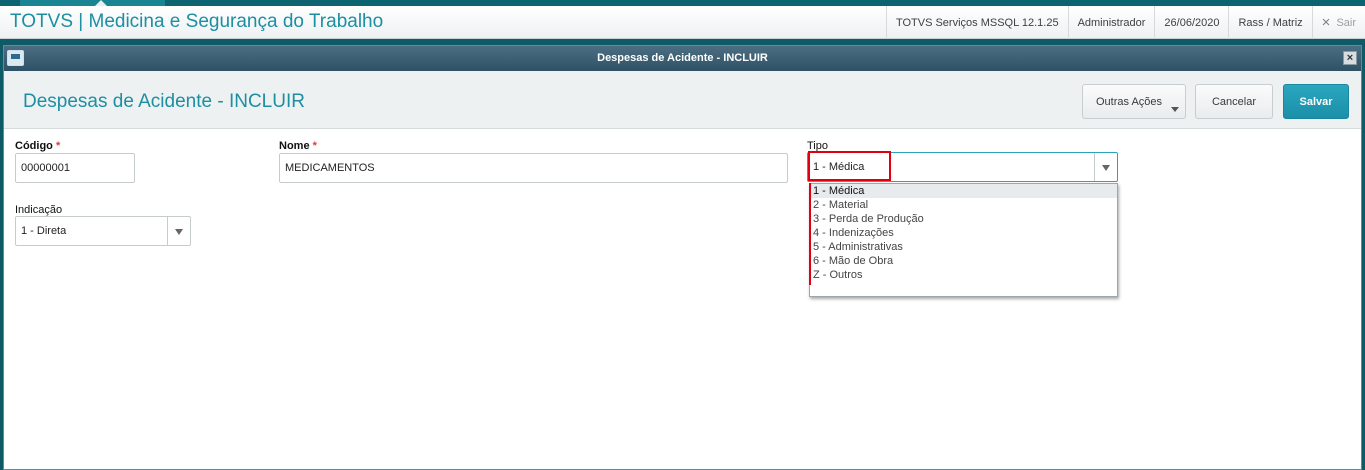 This screenshot has width=1365, height=470. What do you see at coordinates (294, 146) in the screenshot?
I see `nome-label-text: Nome` at bounding box center [294, 146].